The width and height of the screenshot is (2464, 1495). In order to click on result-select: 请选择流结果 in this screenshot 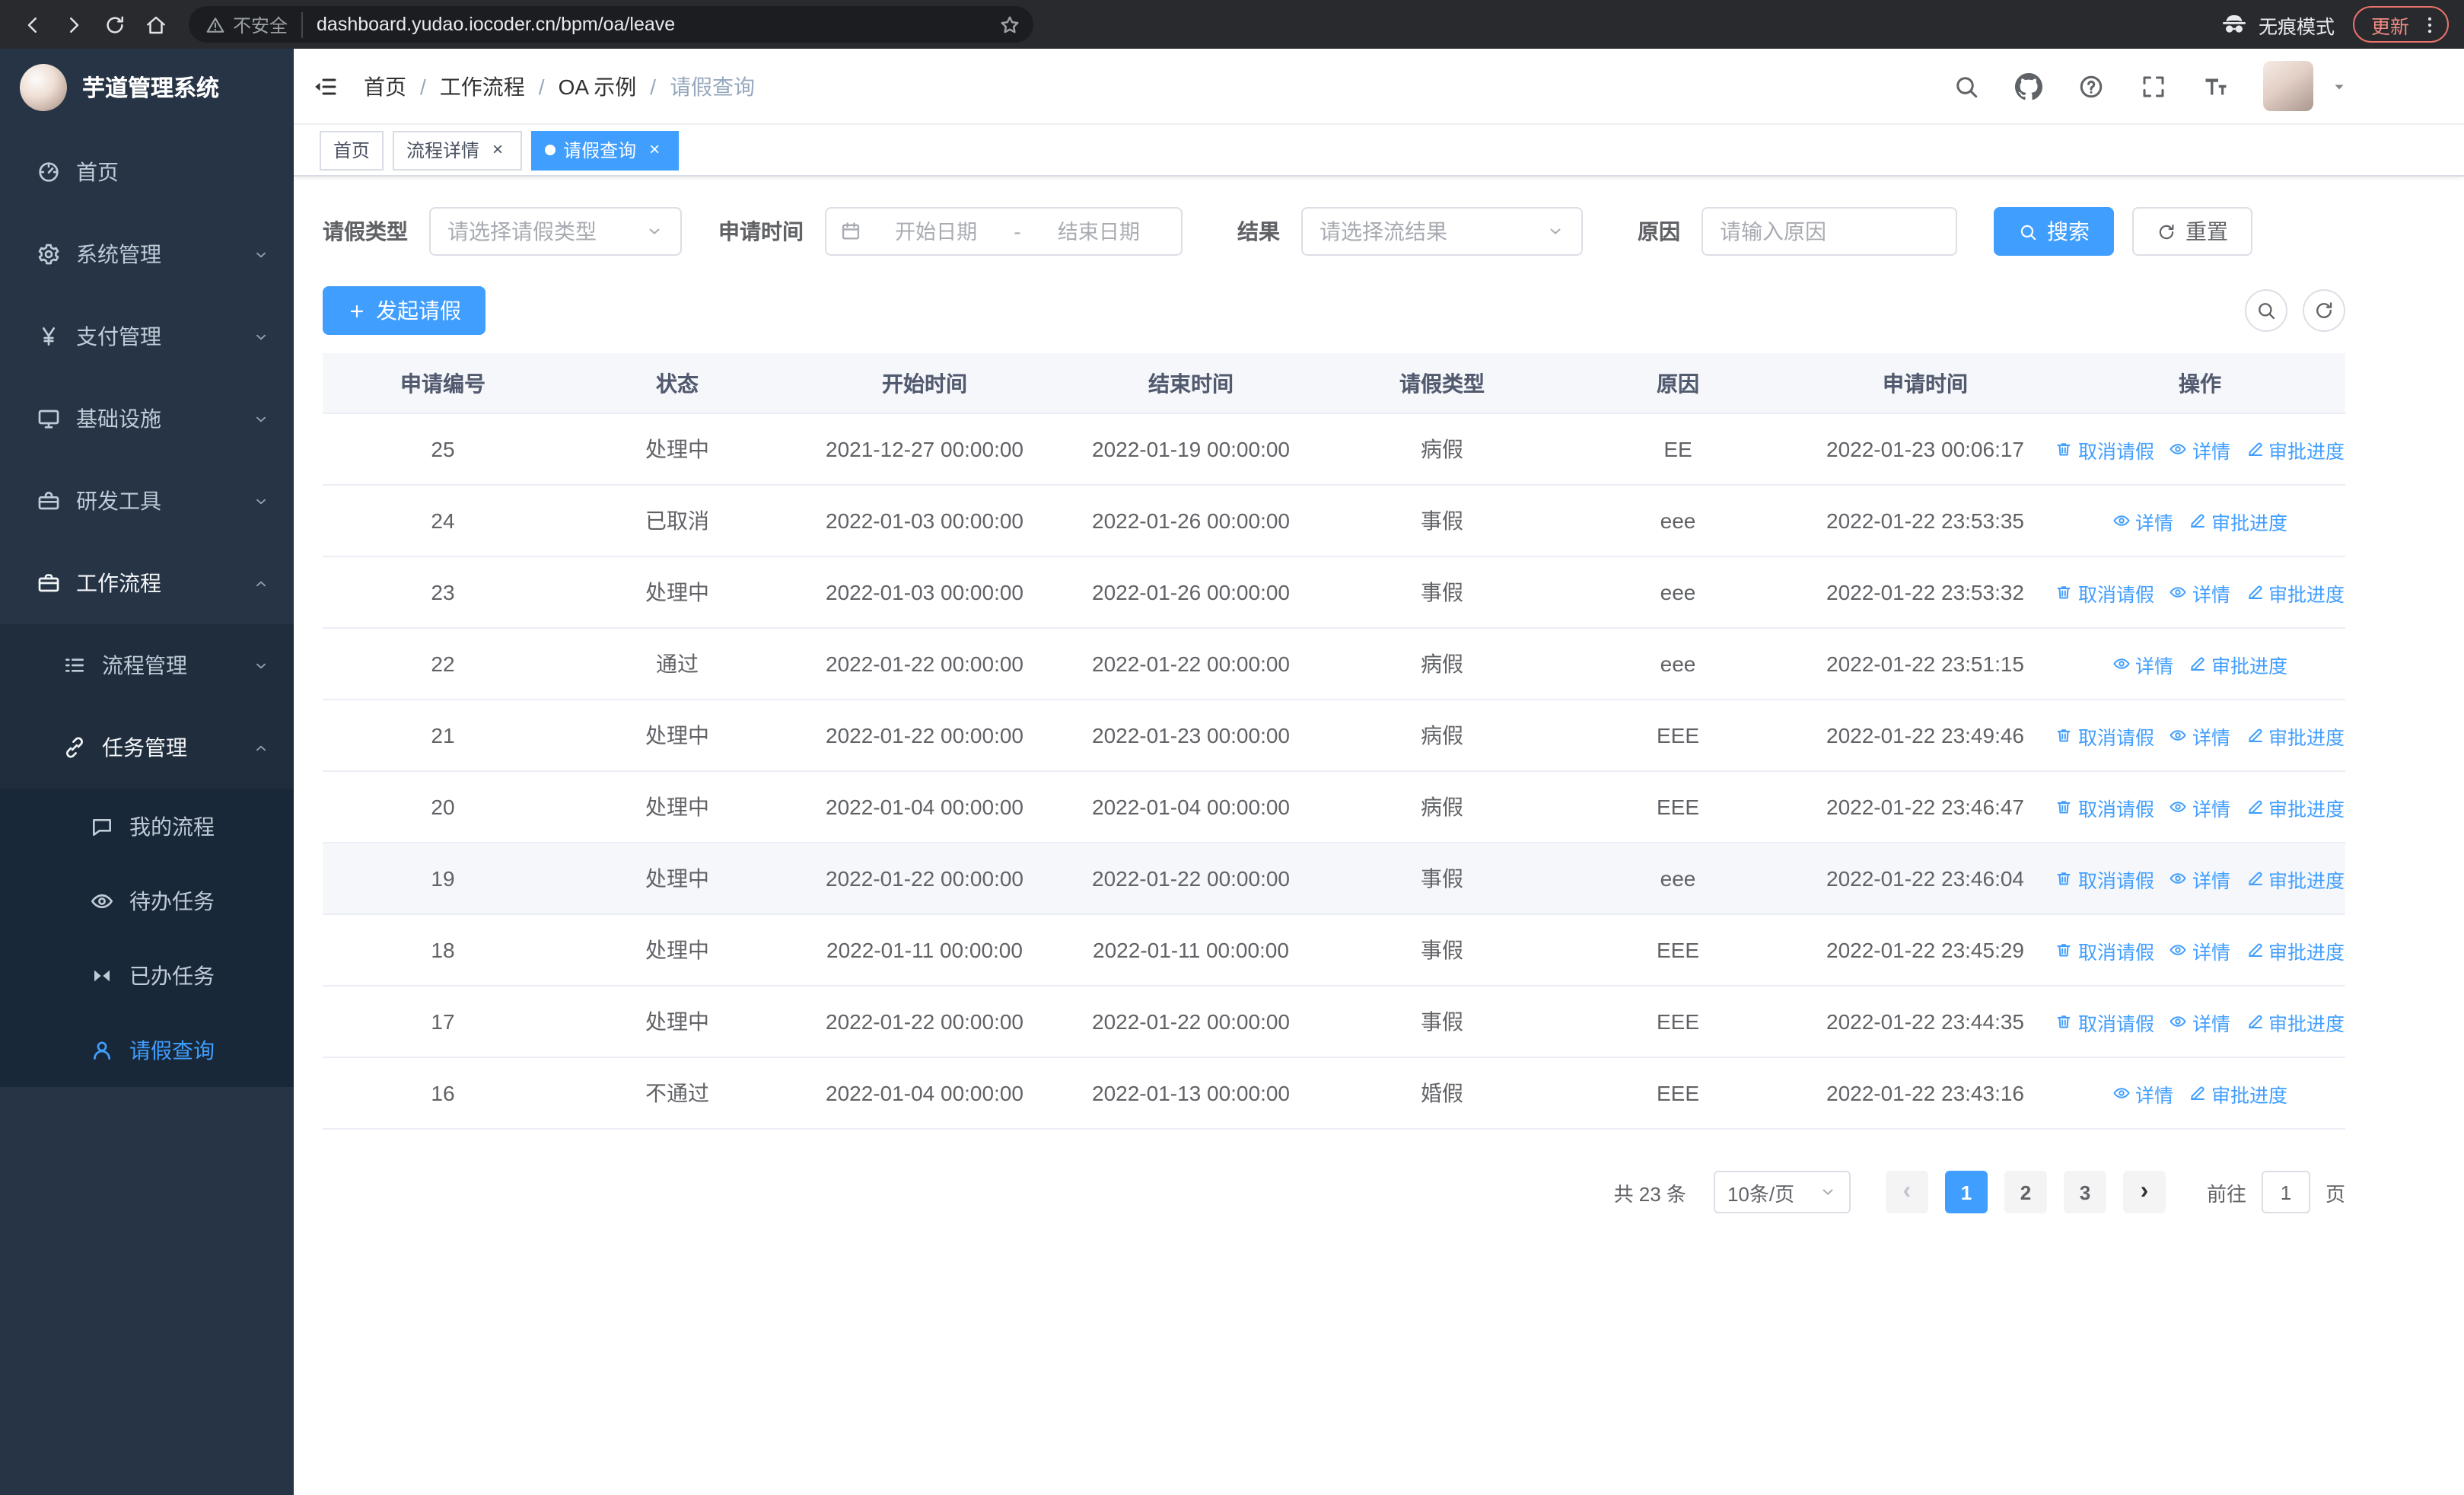, I will do `click(1442, 231)`.